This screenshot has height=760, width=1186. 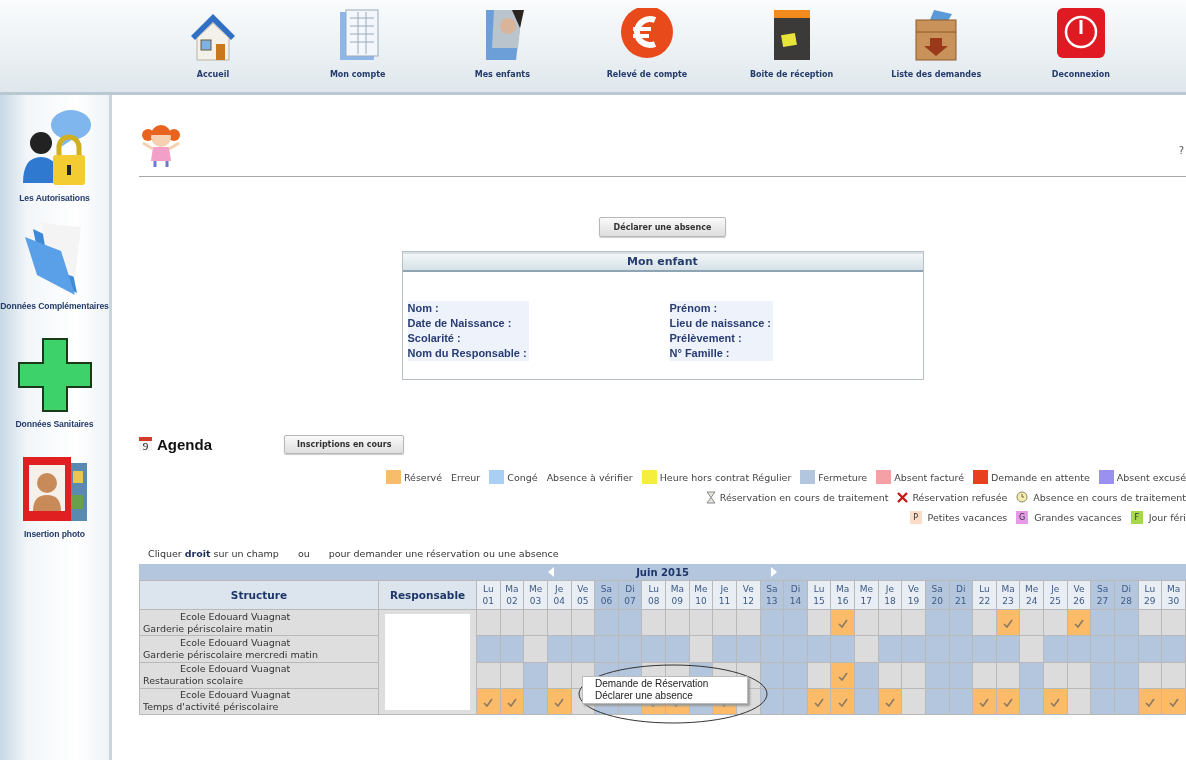 What do you see at coordinates (583, 595) in the screenshot?
I see `day-header: Ve 05` at bounding box center [583, 595].